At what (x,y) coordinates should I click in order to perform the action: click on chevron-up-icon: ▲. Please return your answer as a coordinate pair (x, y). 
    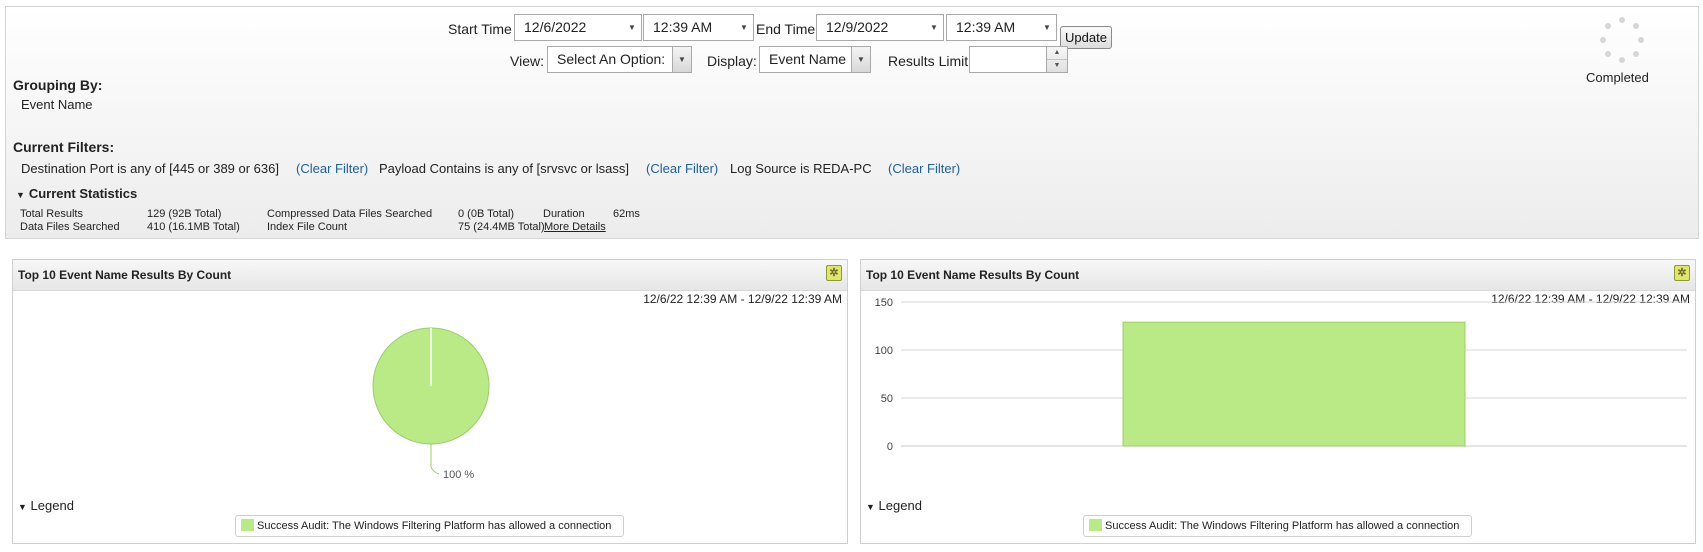
    Looking at the image, I should click on (1057, 53).